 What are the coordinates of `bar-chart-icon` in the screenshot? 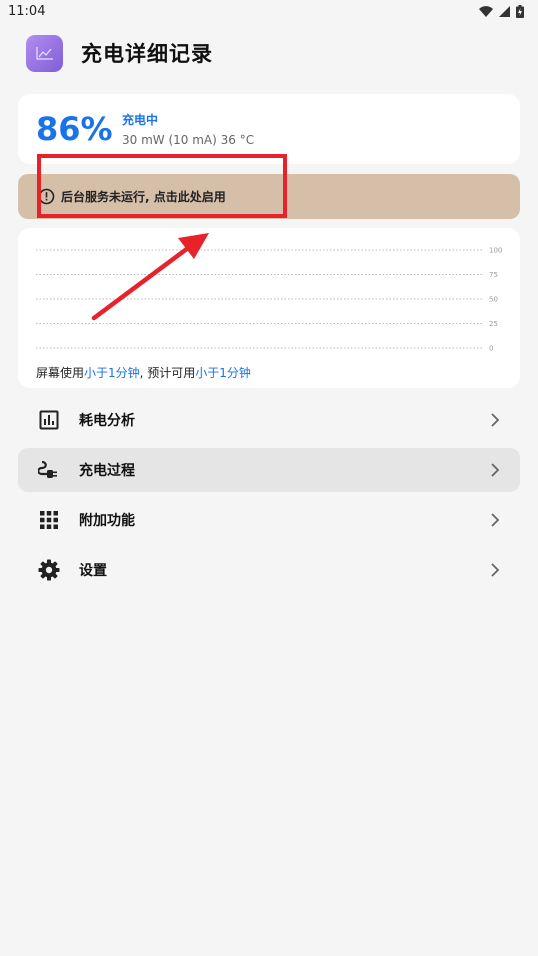 It's located at (49, 420).